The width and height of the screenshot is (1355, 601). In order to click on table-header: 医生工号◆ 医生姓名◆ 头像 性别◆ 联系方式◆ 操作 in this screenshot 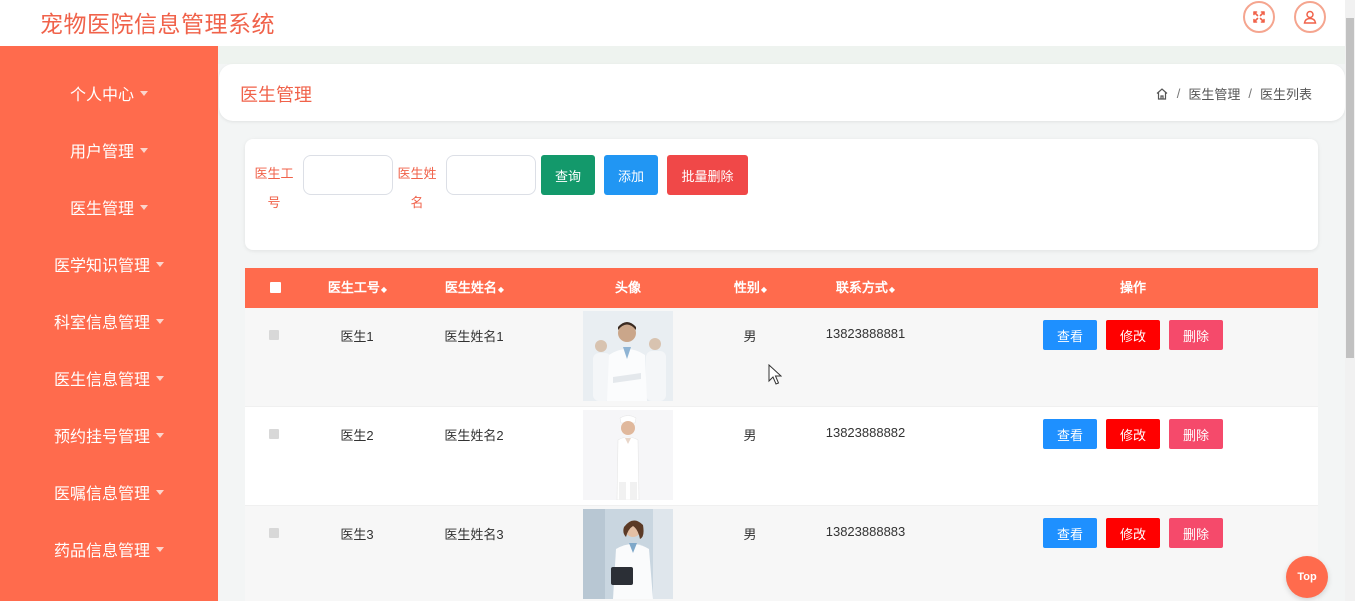, I will do `click(781, 288)`.